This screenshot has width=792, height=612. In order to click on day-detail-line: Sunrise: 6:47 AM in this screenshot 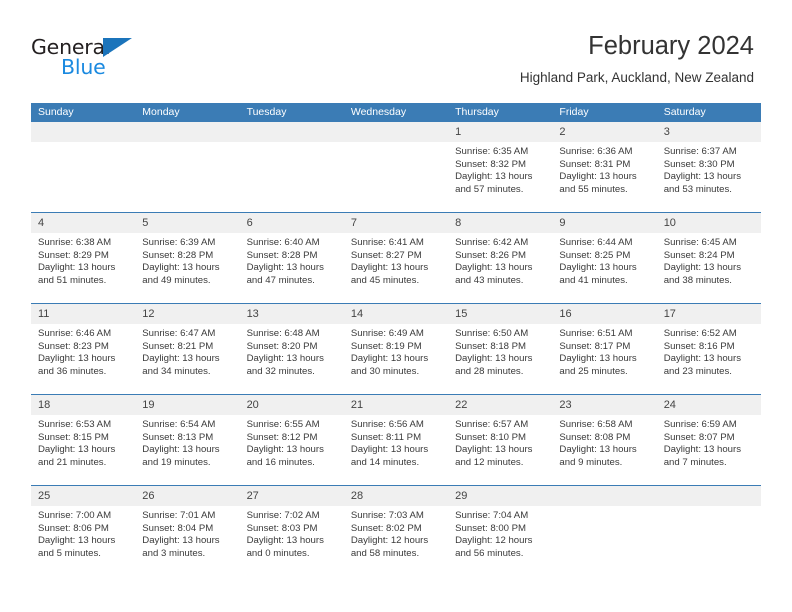, I will do `click(179, 333)`.